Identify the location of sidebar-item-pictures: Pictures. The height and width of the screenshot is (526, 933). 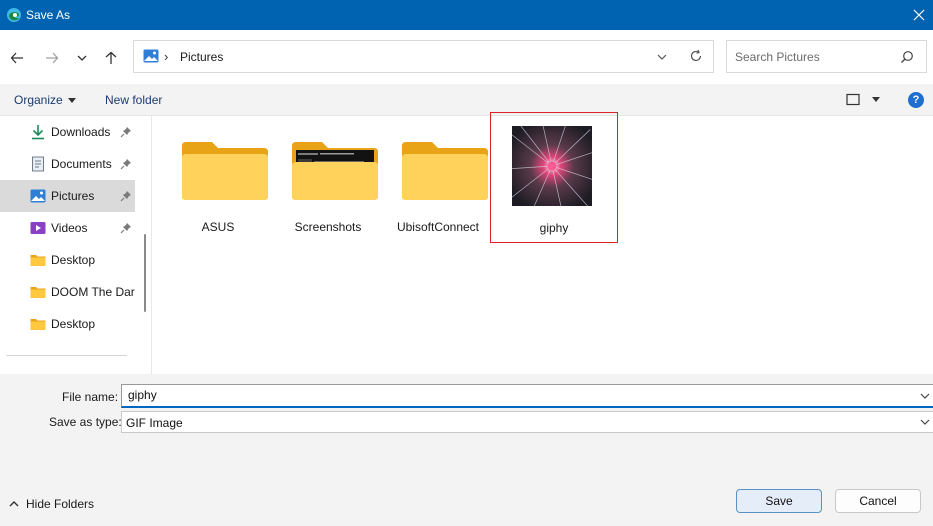
(67, 196).